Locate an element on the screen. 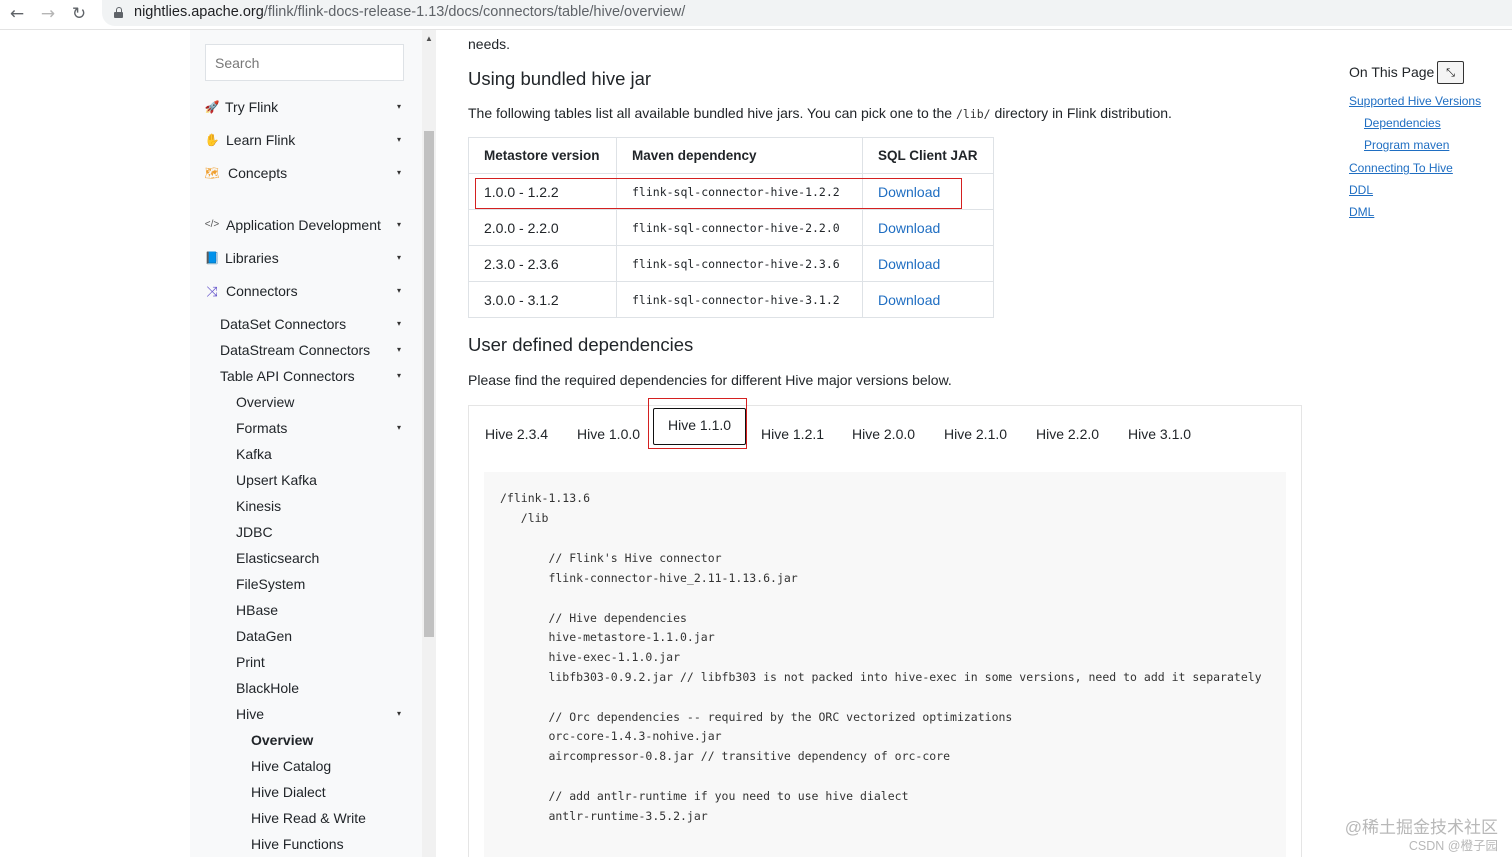  shuffle-icon: ⤨ is located at coordinates (212, 291).